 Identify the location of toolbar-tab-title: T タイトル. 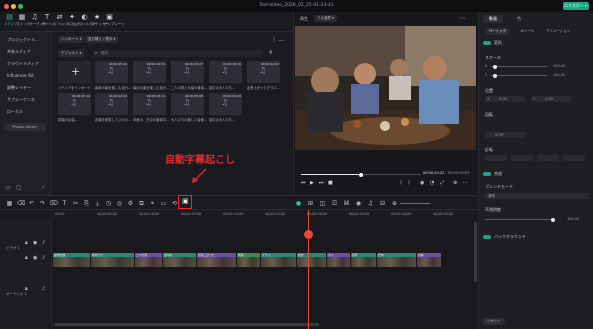
(49, 20).